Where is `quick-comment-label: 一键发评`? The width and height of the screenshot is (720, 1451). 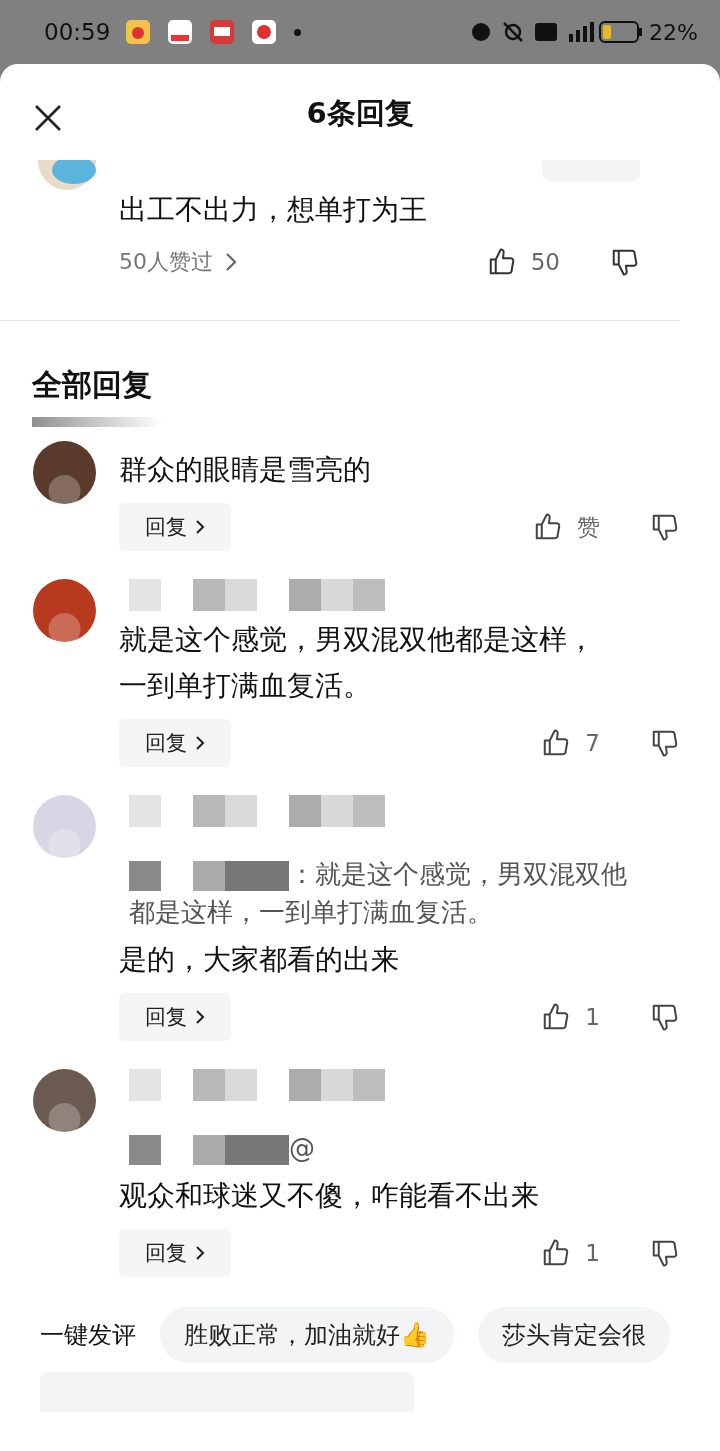
quick-comment-label: 一键发评 is located at coordinates (88, 1335).